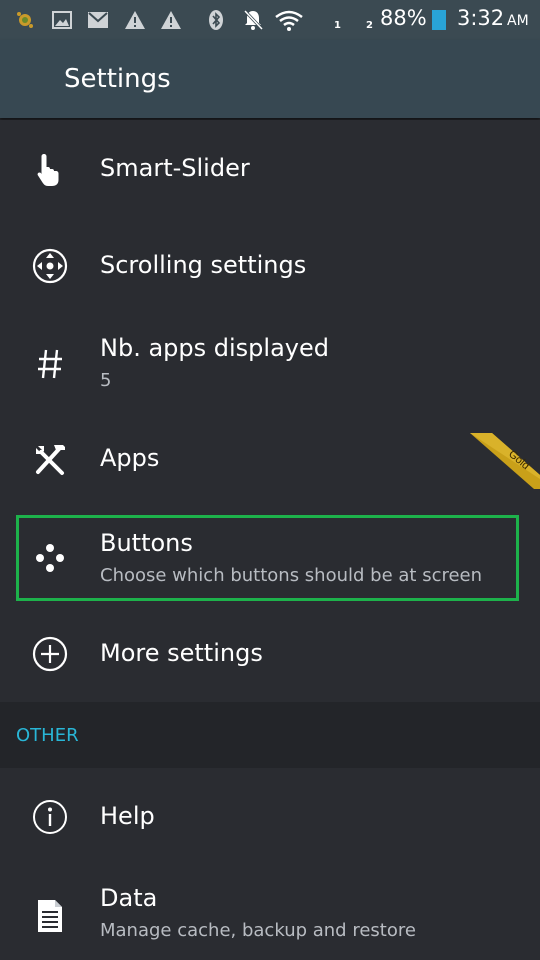 The image size is (540, 960). I want to click on setting-item-help: Help, so click(270, 817).